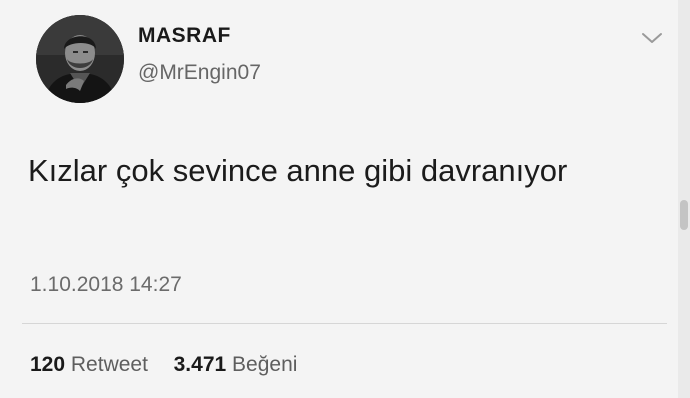 The height and width of the screenshot is (398, 690). What do you see at coordinates (344, 323) in the screenshot?
I see `divider` at bounding box center [344, 323].